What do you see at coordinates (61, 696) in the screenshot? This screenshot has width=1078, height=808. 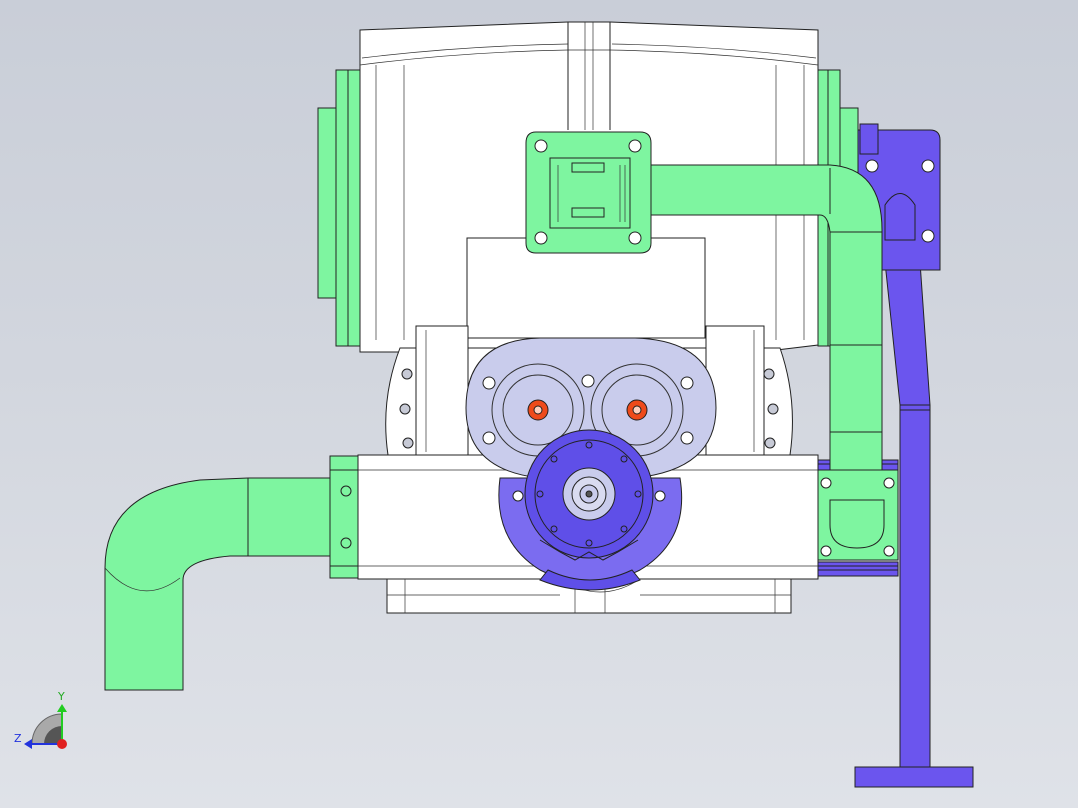 I see `y-axis-label: Y` at bounding box center [61, 696].